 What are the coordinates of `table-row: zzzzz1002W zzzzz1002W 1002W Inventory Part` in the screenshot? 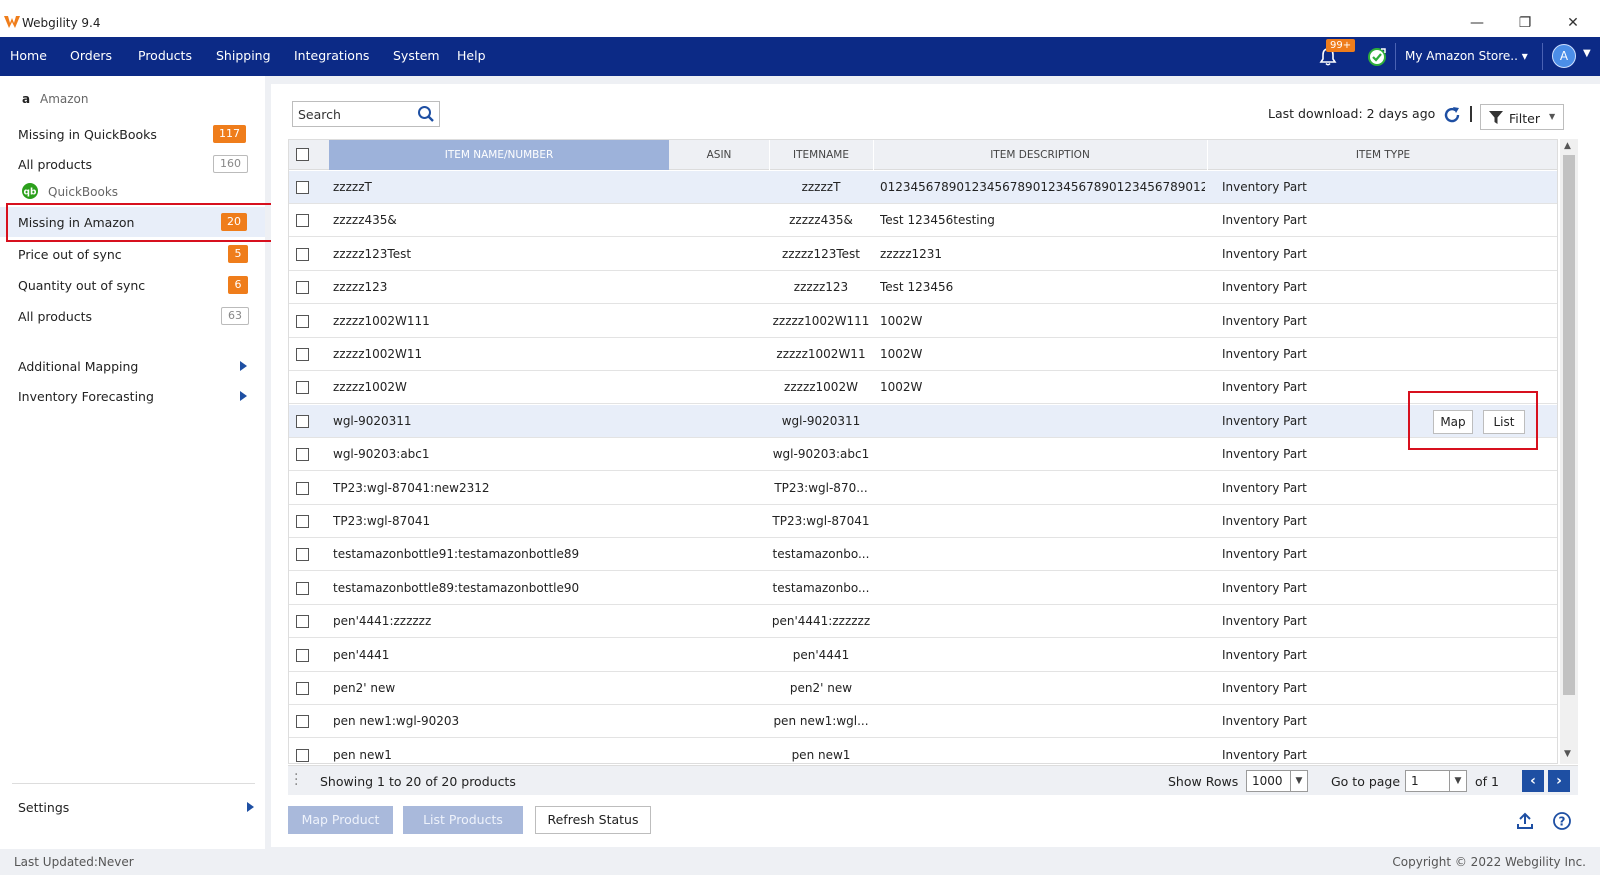 It's located at (923, 388).